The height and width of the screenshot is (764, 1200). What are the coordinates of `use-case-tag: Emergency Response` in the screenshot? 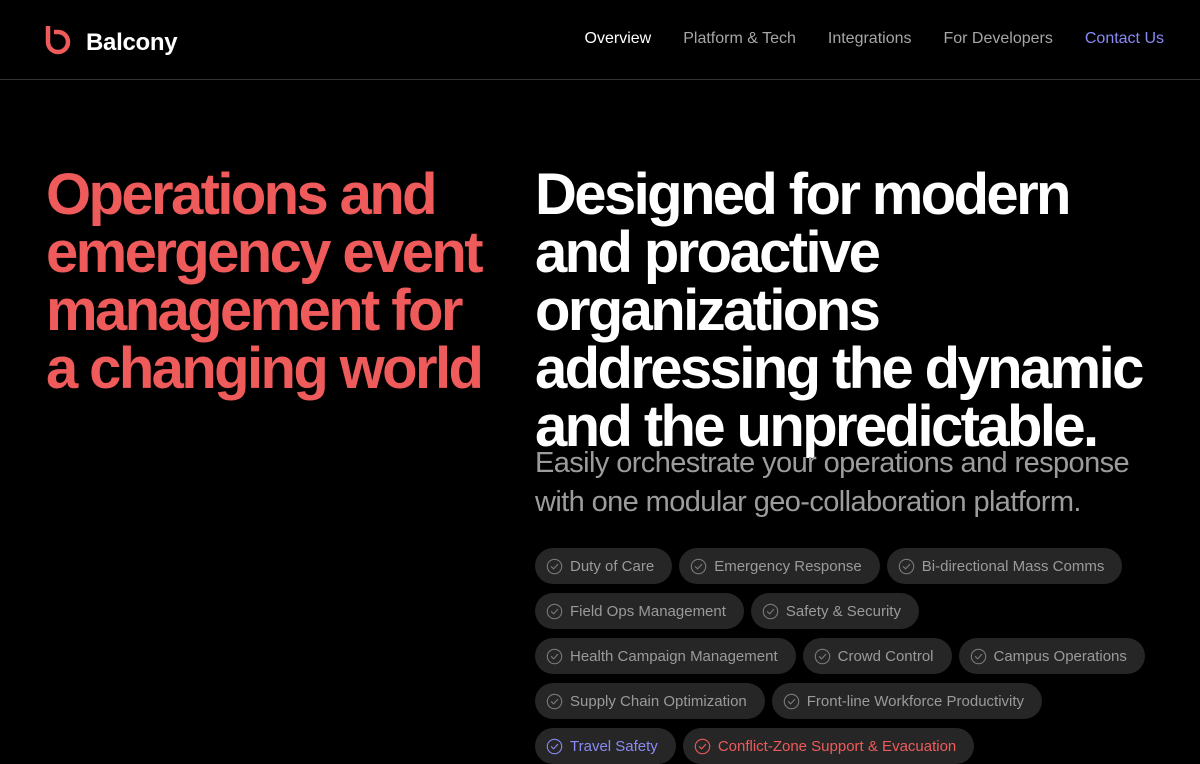 It's located at (779, 566).